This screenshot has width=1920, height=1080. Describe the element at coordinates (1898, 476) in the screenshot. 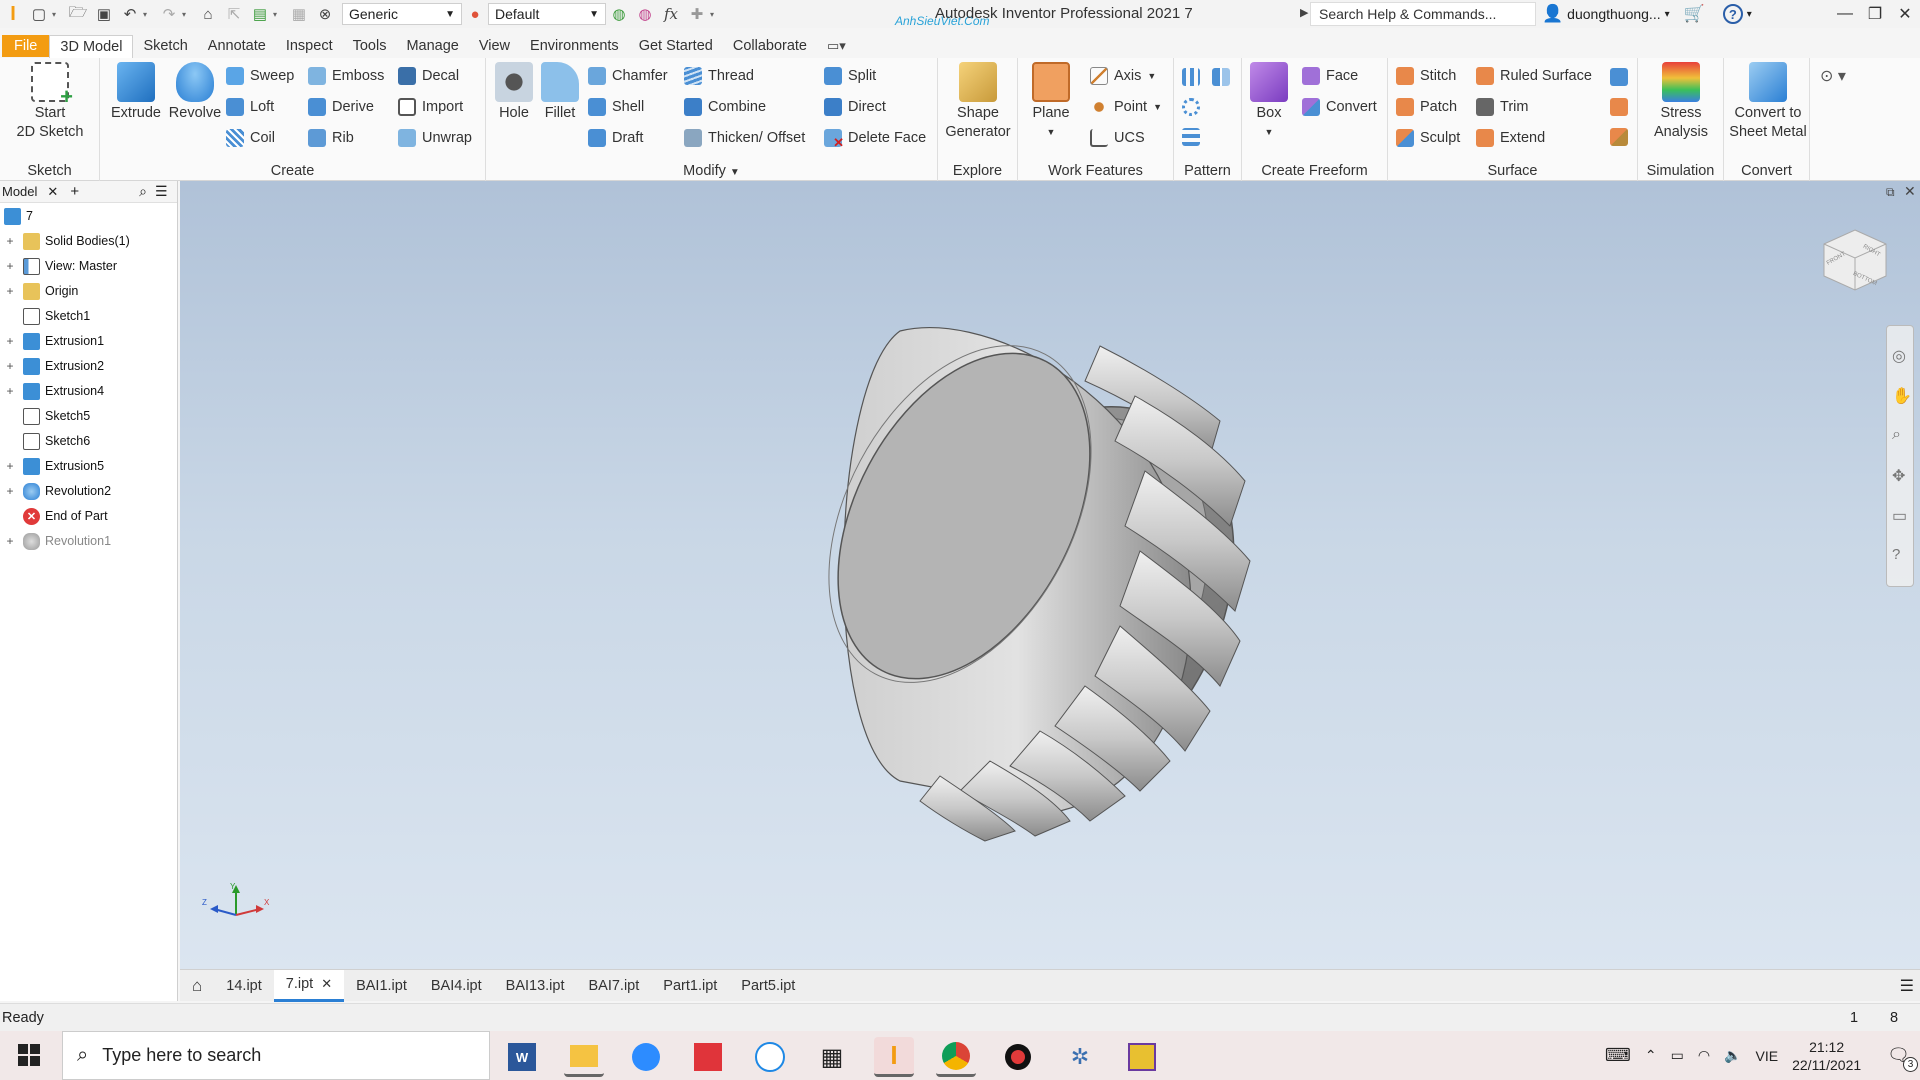

I see `orbit-icon: ✥` at that location.